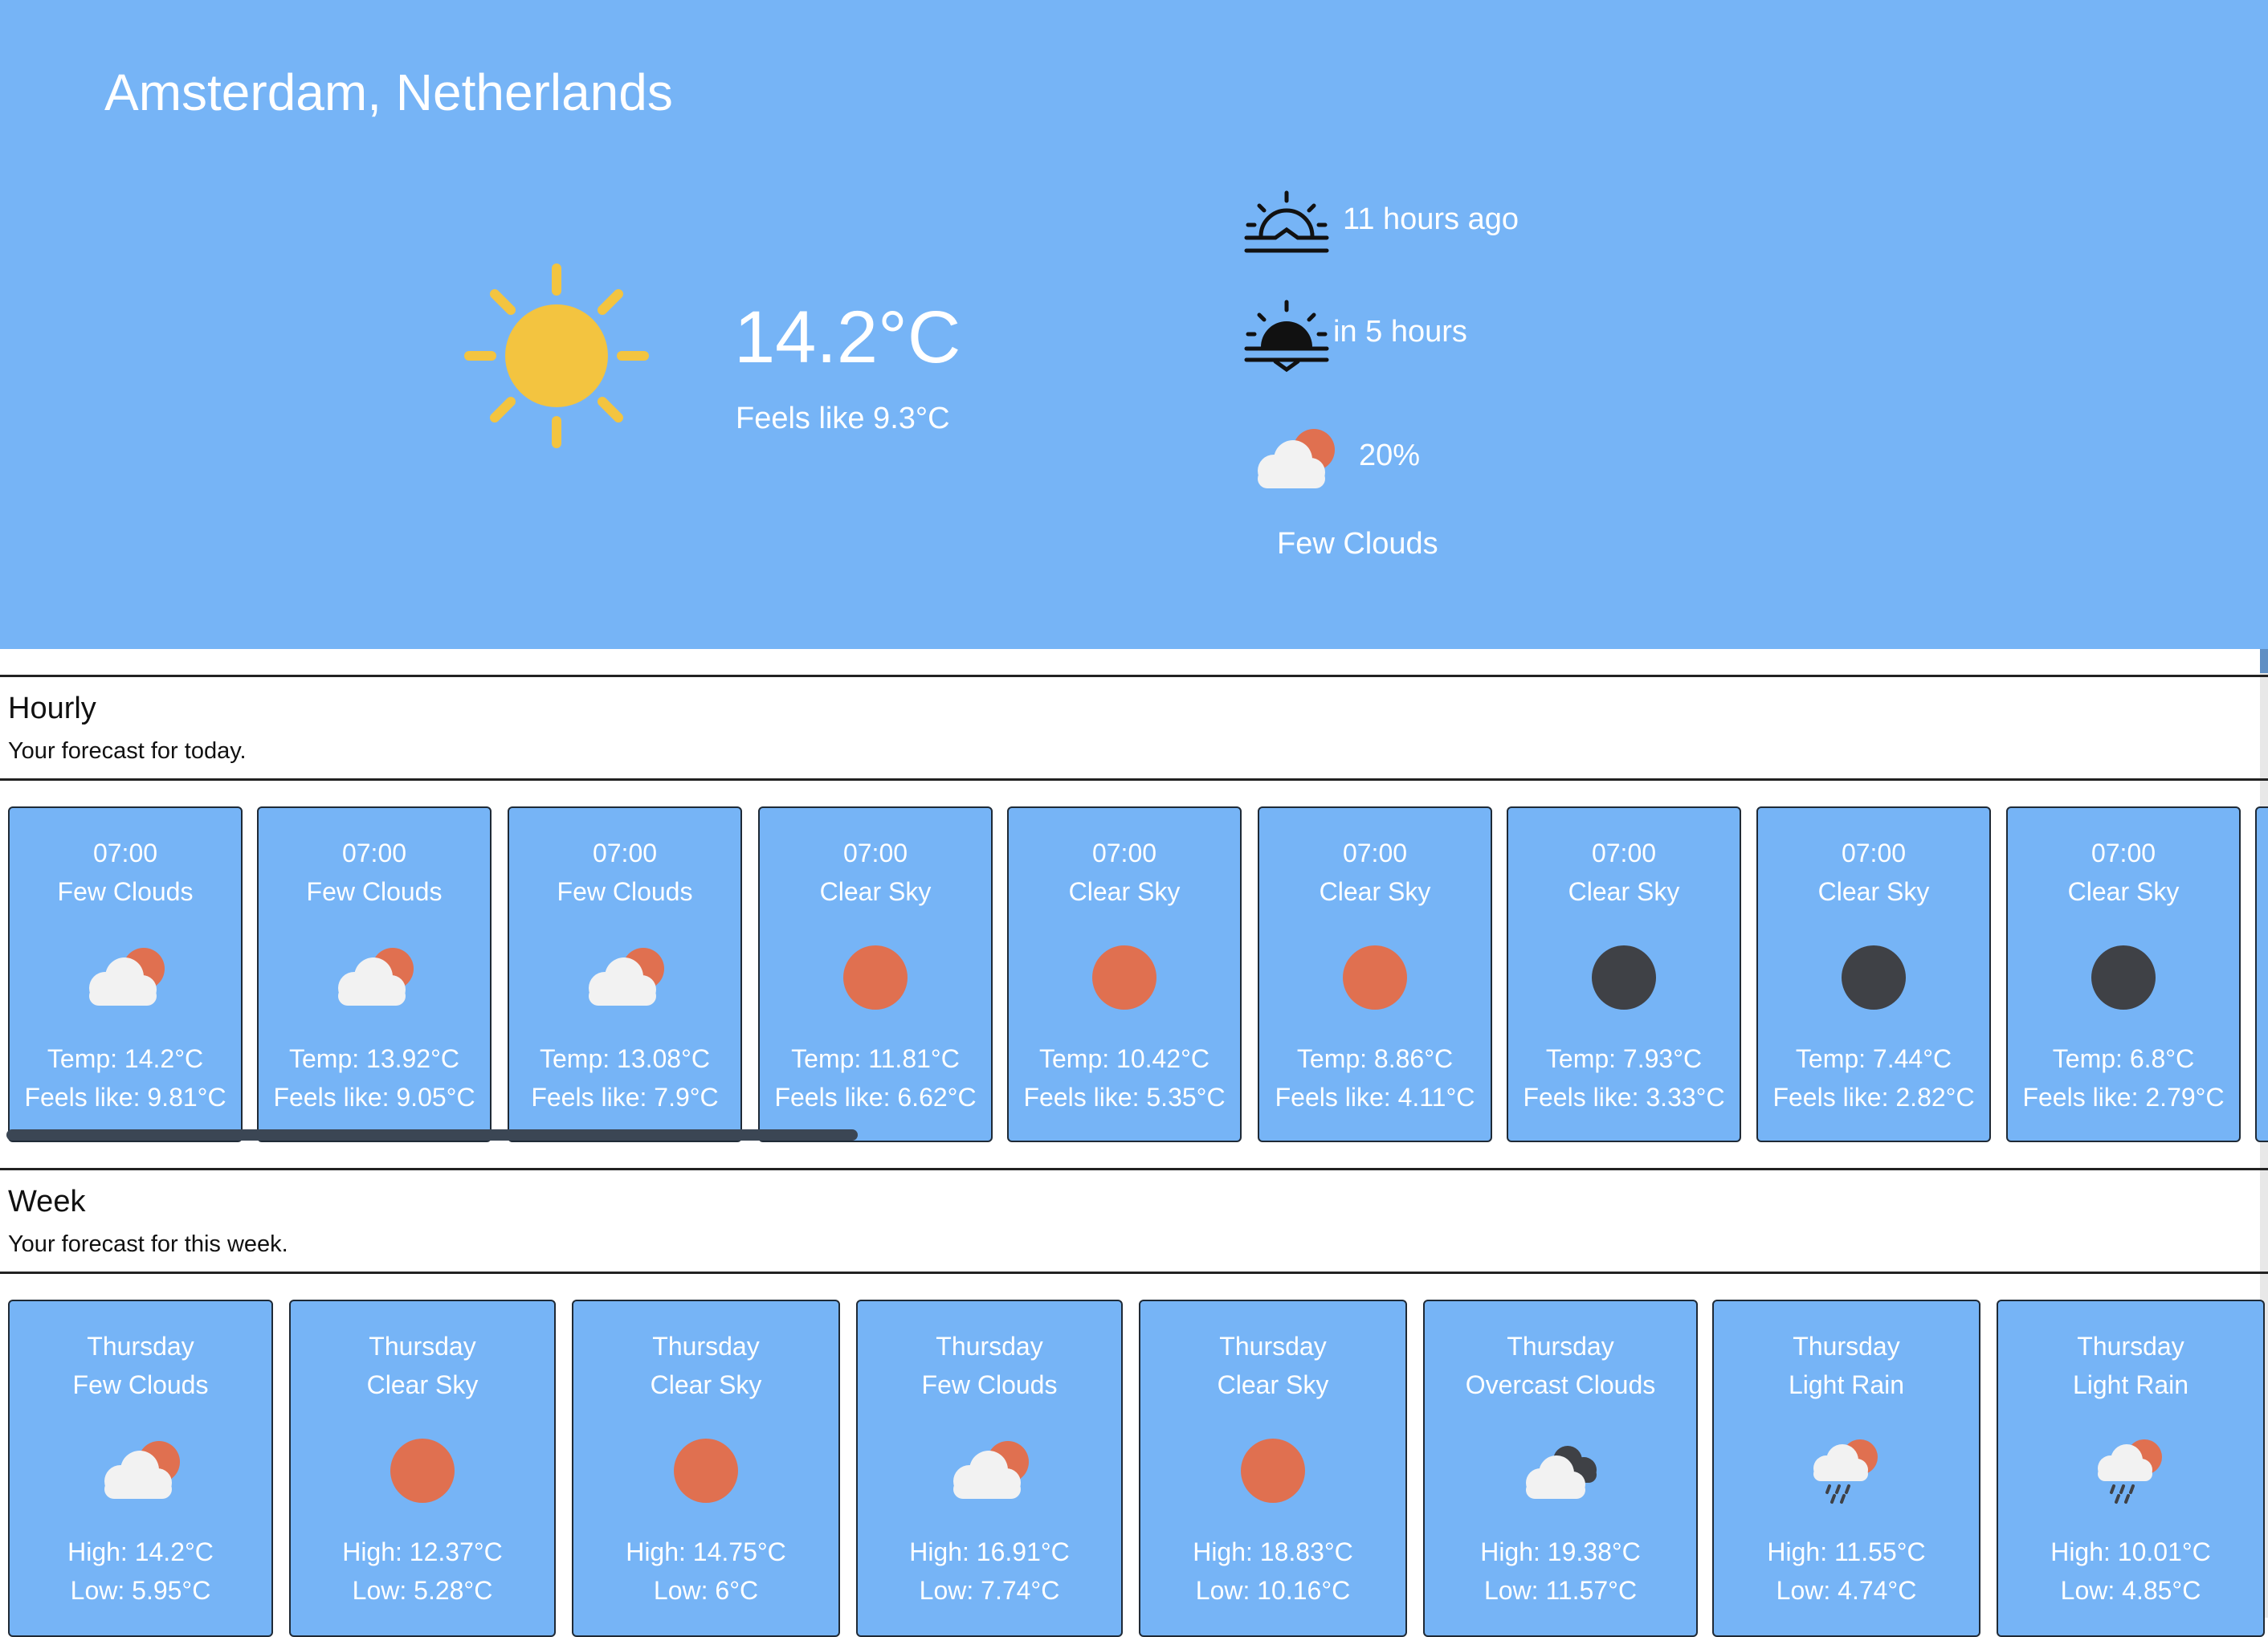  What do you see at coordinates (1624, 1058) in the screenshot?
I see `hourly-temp: Temp: 7.93°C` at bounding box center [1624, 1058].